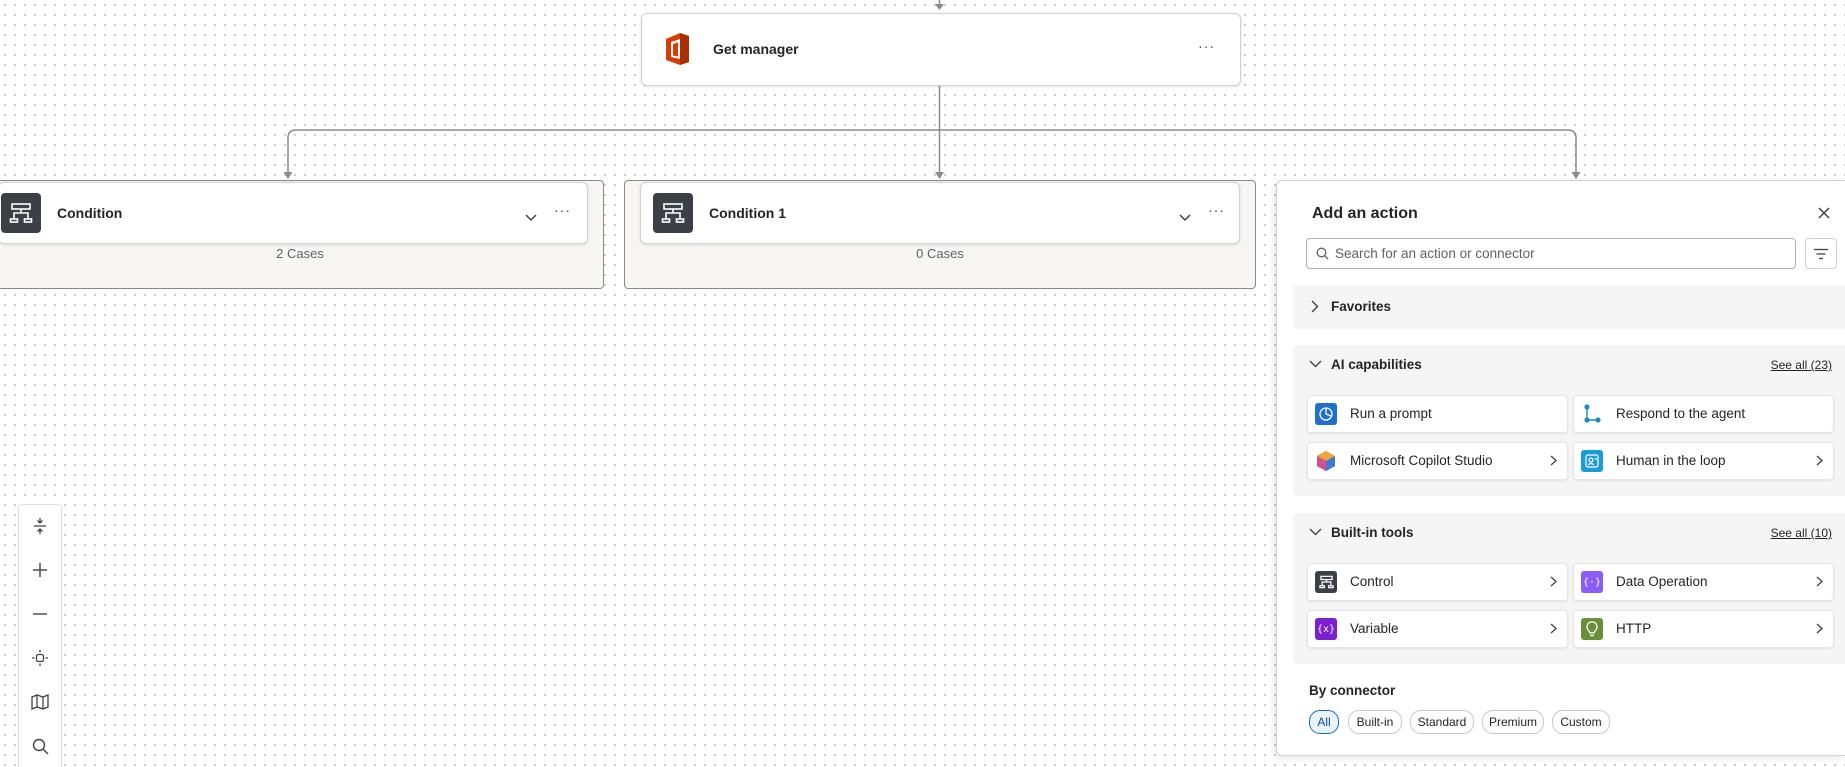 This screenshot has width=1845, height=767. Describe the element at coordinates (1324, 722) in the screenshot. I see `filter-pill-all: All` at that location.